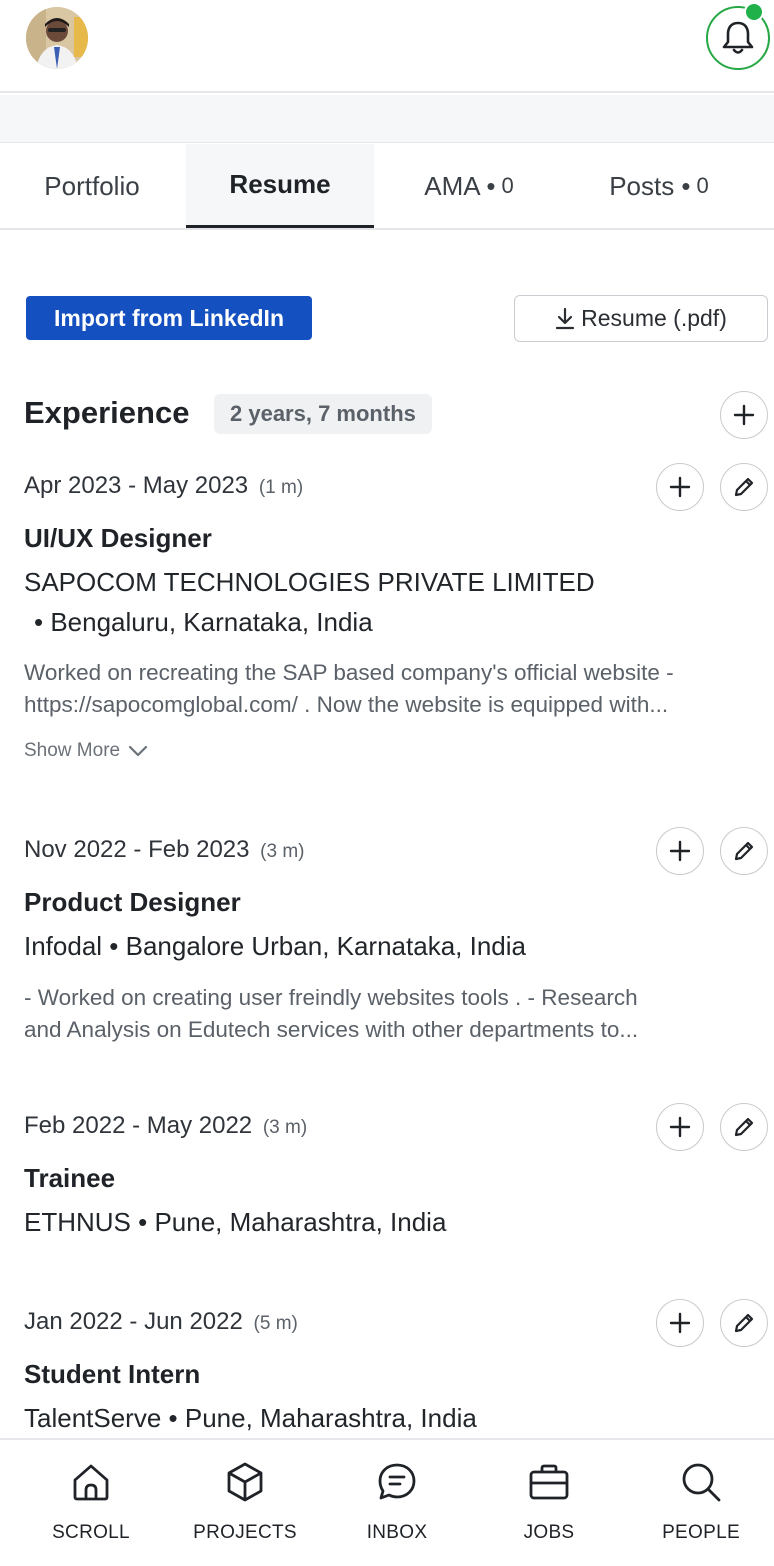 The height and width of the screenshot is (1566, 774). Describe the element at coordinates (245, 1503) in the screenshot. I see `nav-projects: PROJECTS` at that location.